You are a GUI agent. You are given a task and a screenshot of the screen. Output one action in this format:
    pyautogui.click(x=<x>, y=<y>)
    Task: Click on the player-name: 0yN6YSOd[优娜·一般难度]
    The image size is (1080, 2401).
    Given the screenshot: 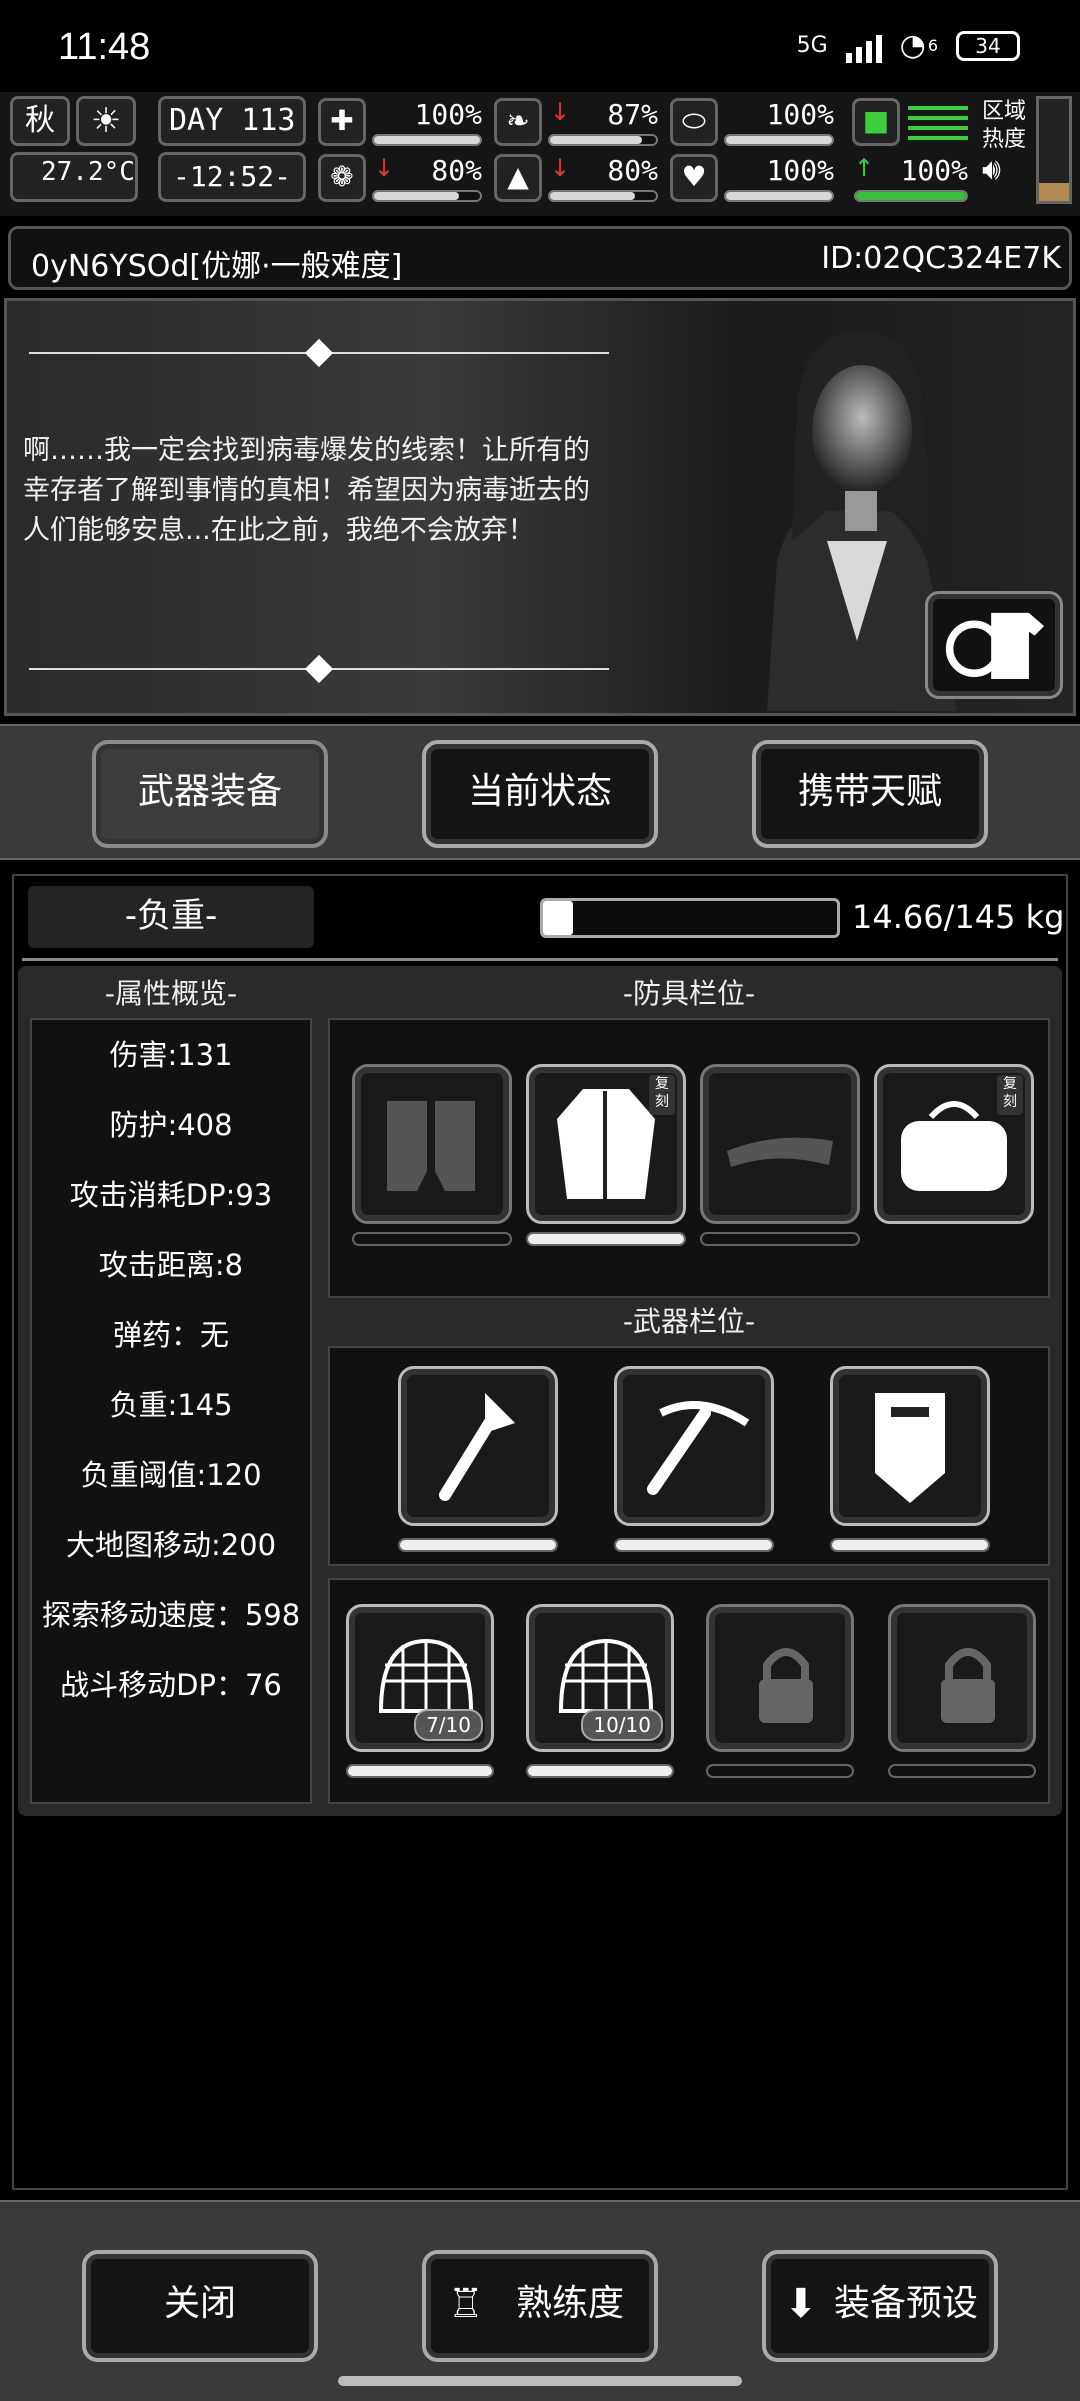 What is the action you would take?
    pyautogui.click(x=217, y=266)
    